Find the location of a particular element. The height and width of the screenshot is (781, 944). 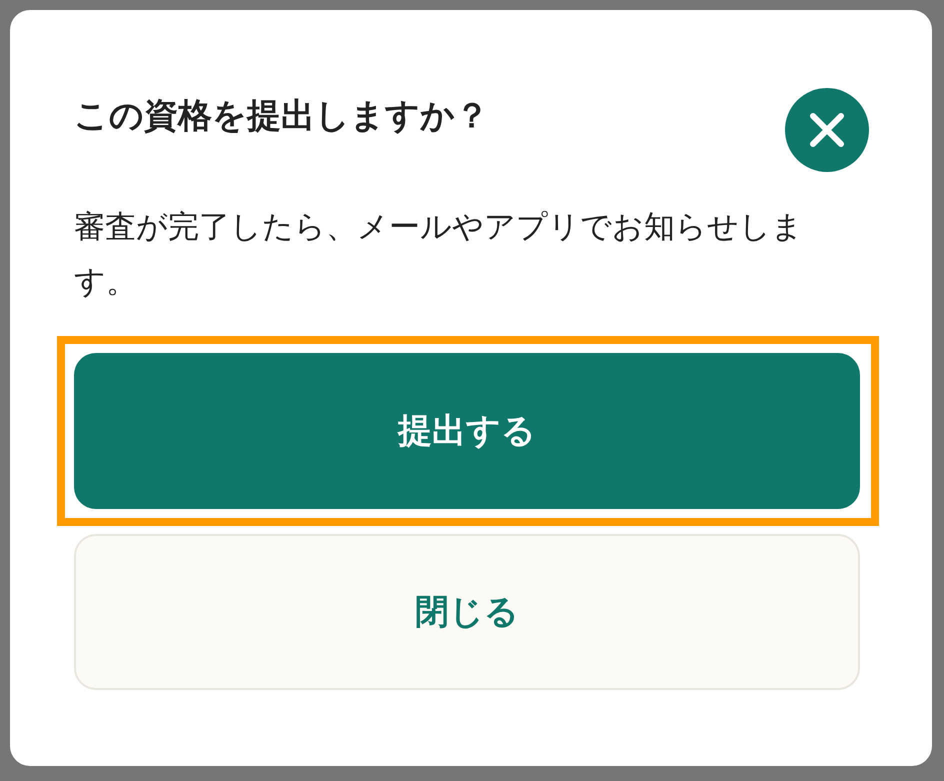

close-icon is located at coordinates (827, 130).